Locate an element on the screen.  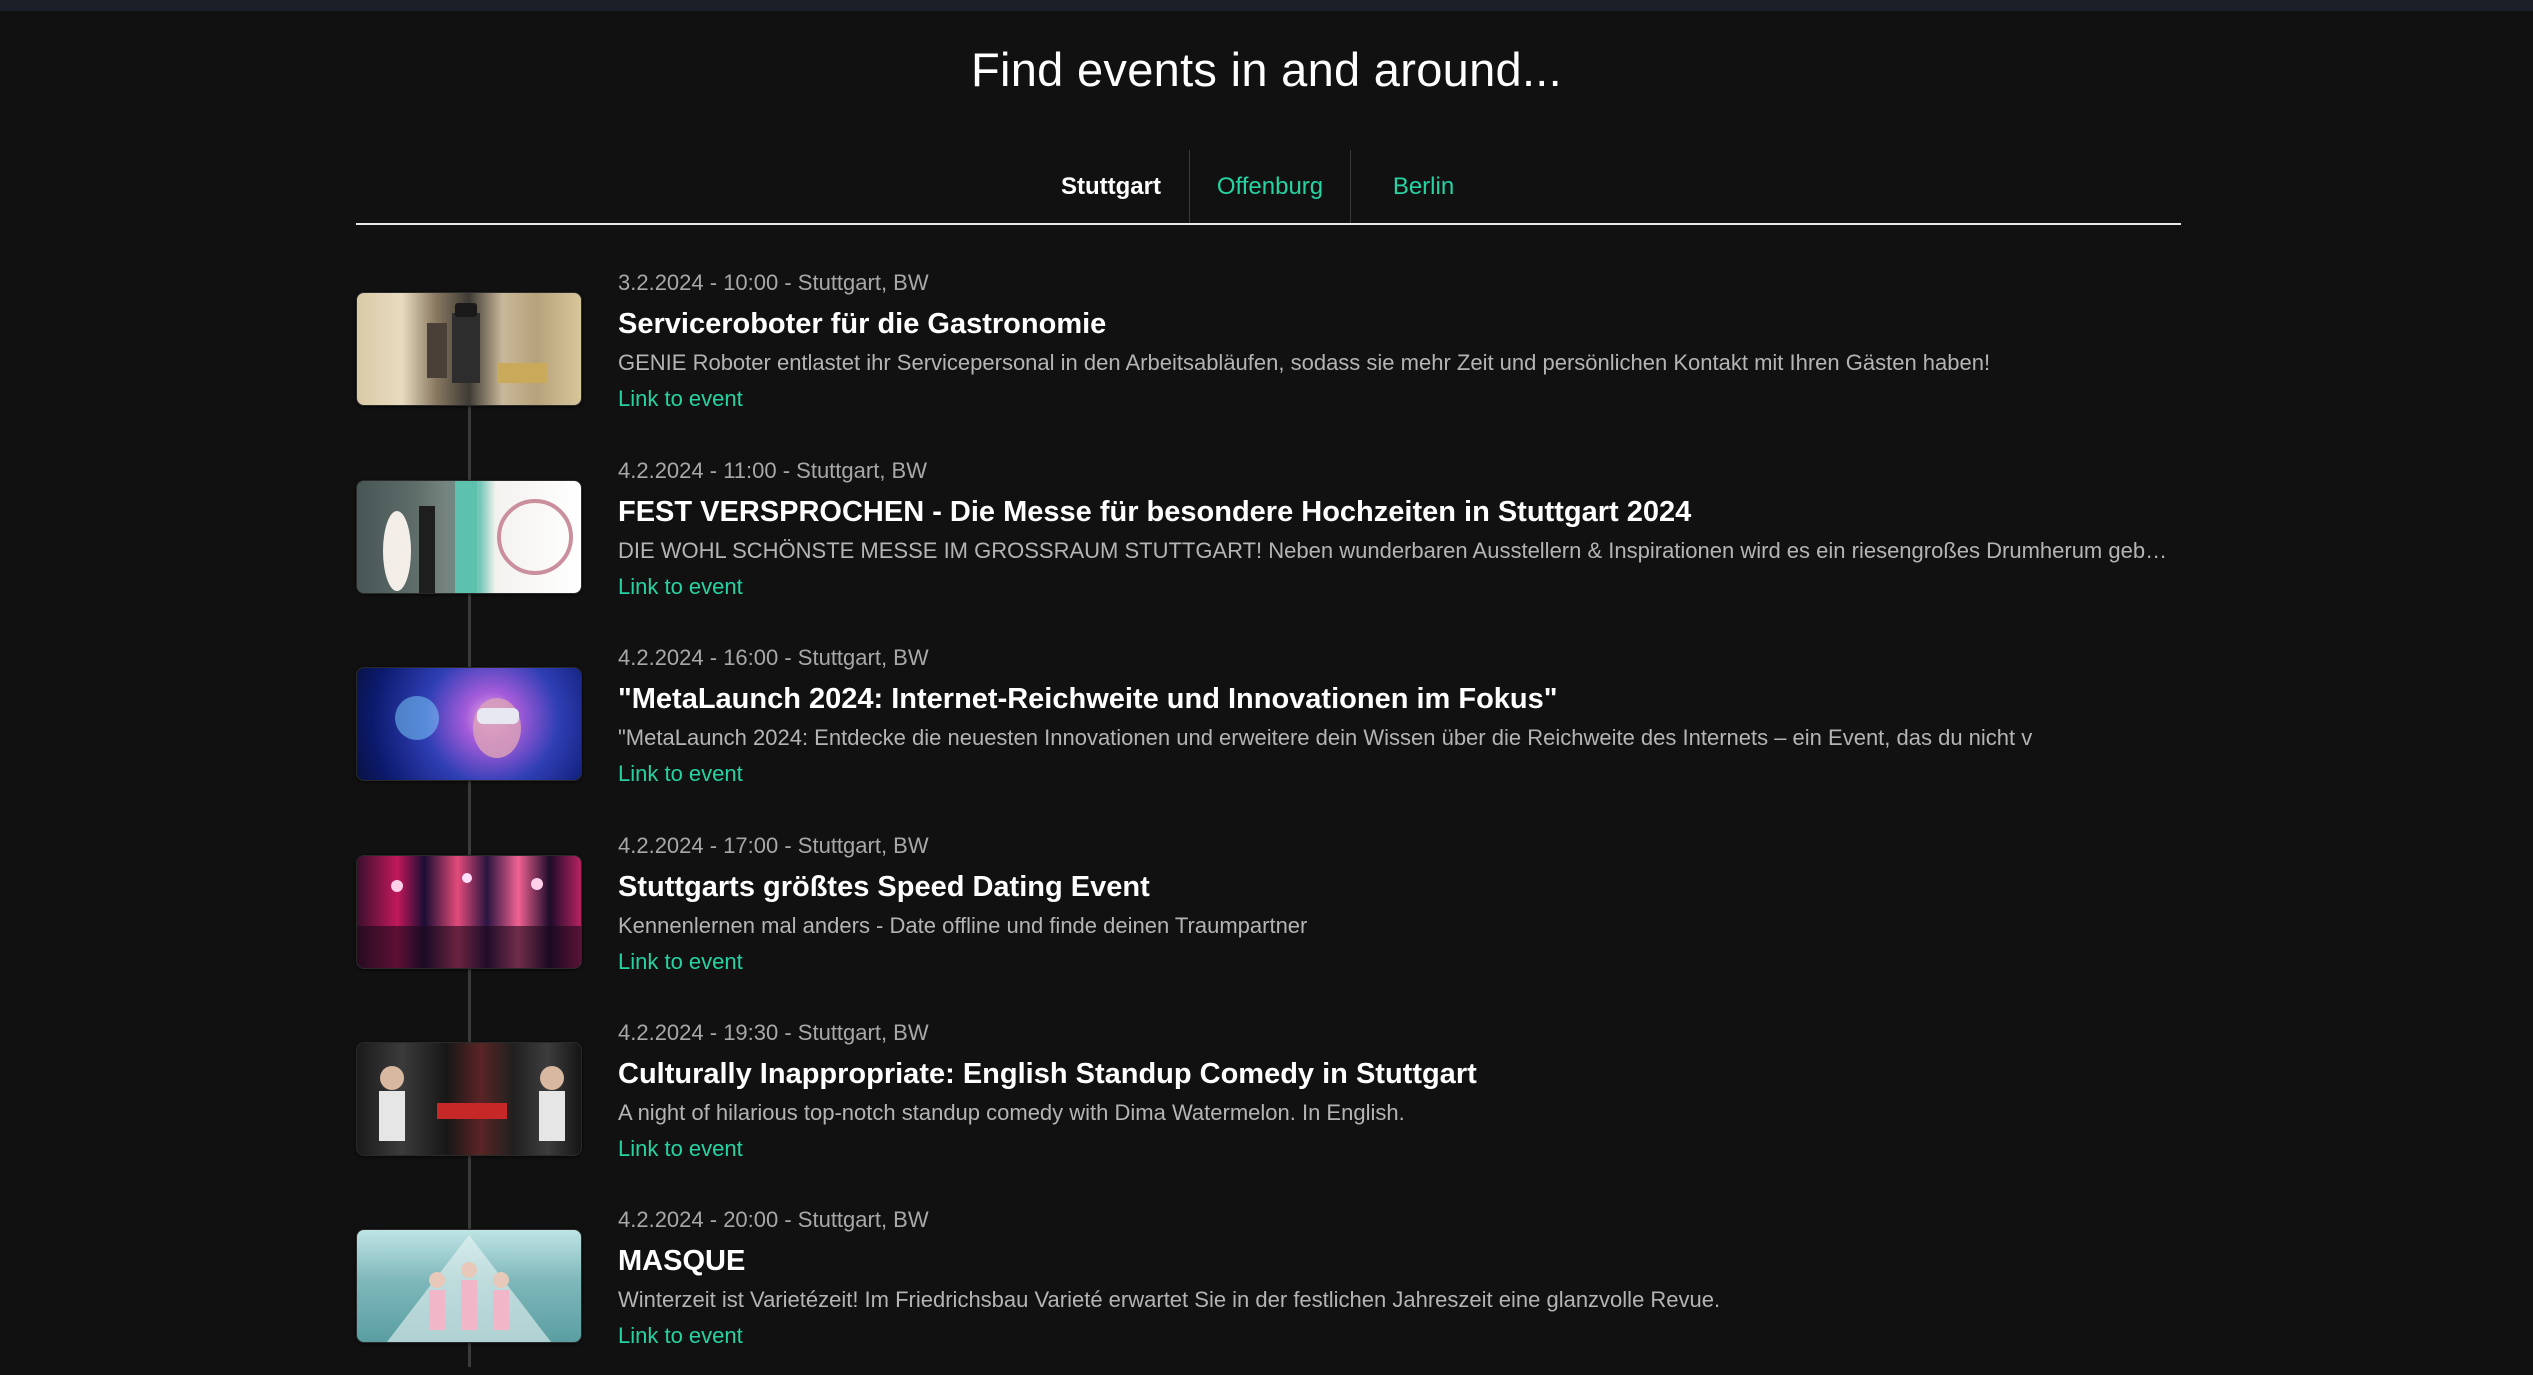
vr-headset-image-icon is located at coordinates (458, 727).